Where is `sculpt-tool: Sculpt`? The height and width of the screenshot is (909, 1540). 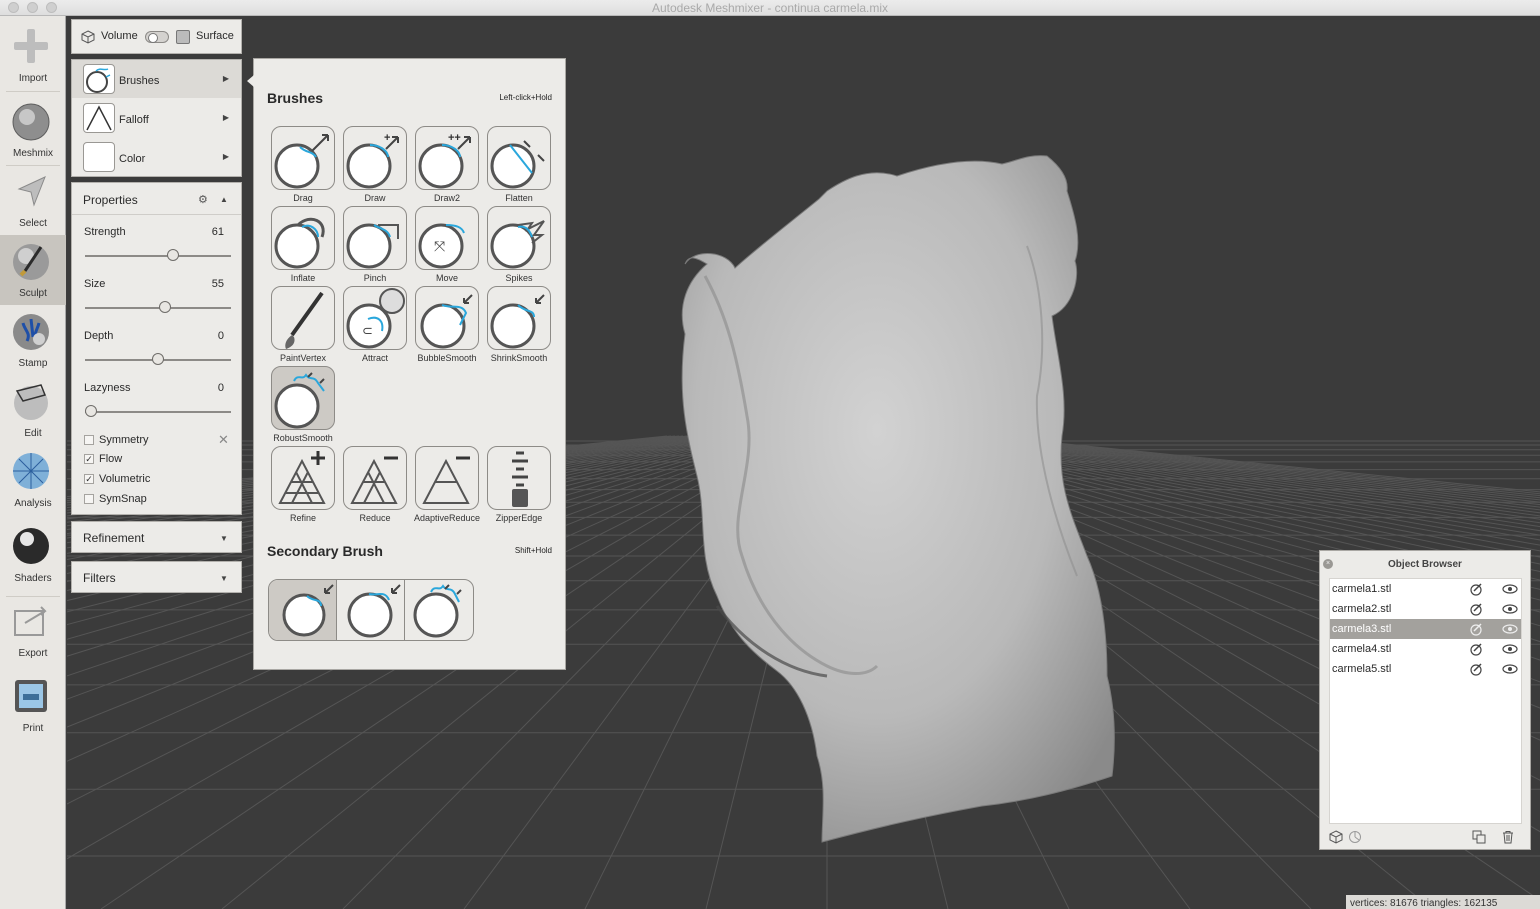 sculpt-tool: Sculpt is located at coordinates (33, 270).